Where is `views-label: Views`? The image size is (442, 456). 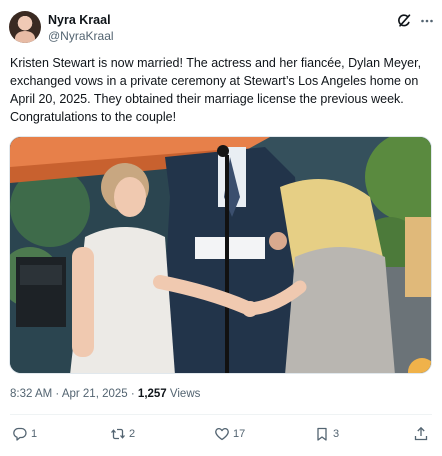 views-label: Views is located at coordinates (185, 394).